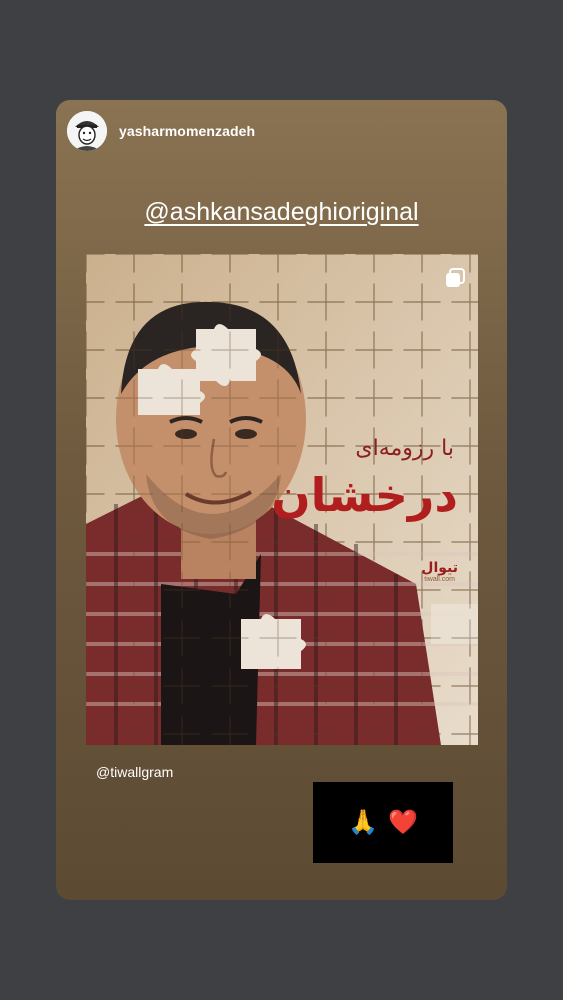 This screenshot has width=563, height=1000. I want to click on red-heart-icon: ❤️, so click(403, 822).